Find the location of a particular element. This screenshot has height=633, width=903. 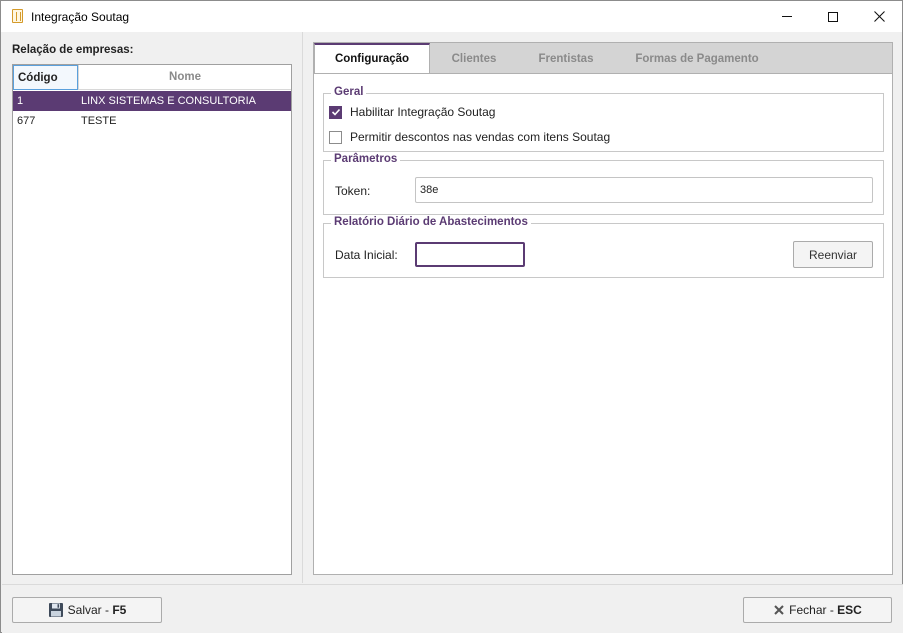

group-geral-title: Geral is located at coordinates (349, 92).